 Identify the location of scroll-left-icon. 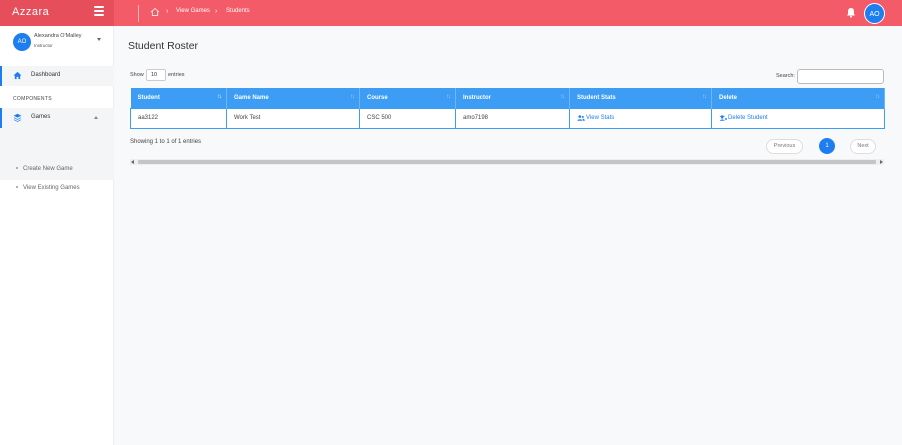
(132, 162).